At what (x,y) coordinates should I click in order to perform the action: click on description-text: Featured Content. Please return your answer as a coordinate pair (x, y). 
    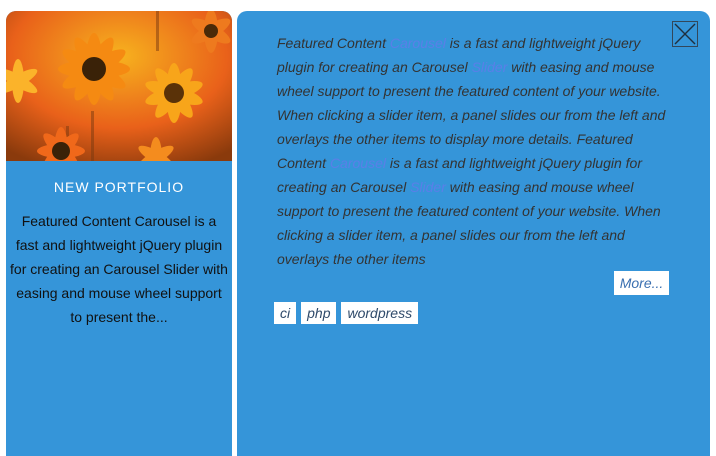
    Looking at the image, I should click on (333, 43).